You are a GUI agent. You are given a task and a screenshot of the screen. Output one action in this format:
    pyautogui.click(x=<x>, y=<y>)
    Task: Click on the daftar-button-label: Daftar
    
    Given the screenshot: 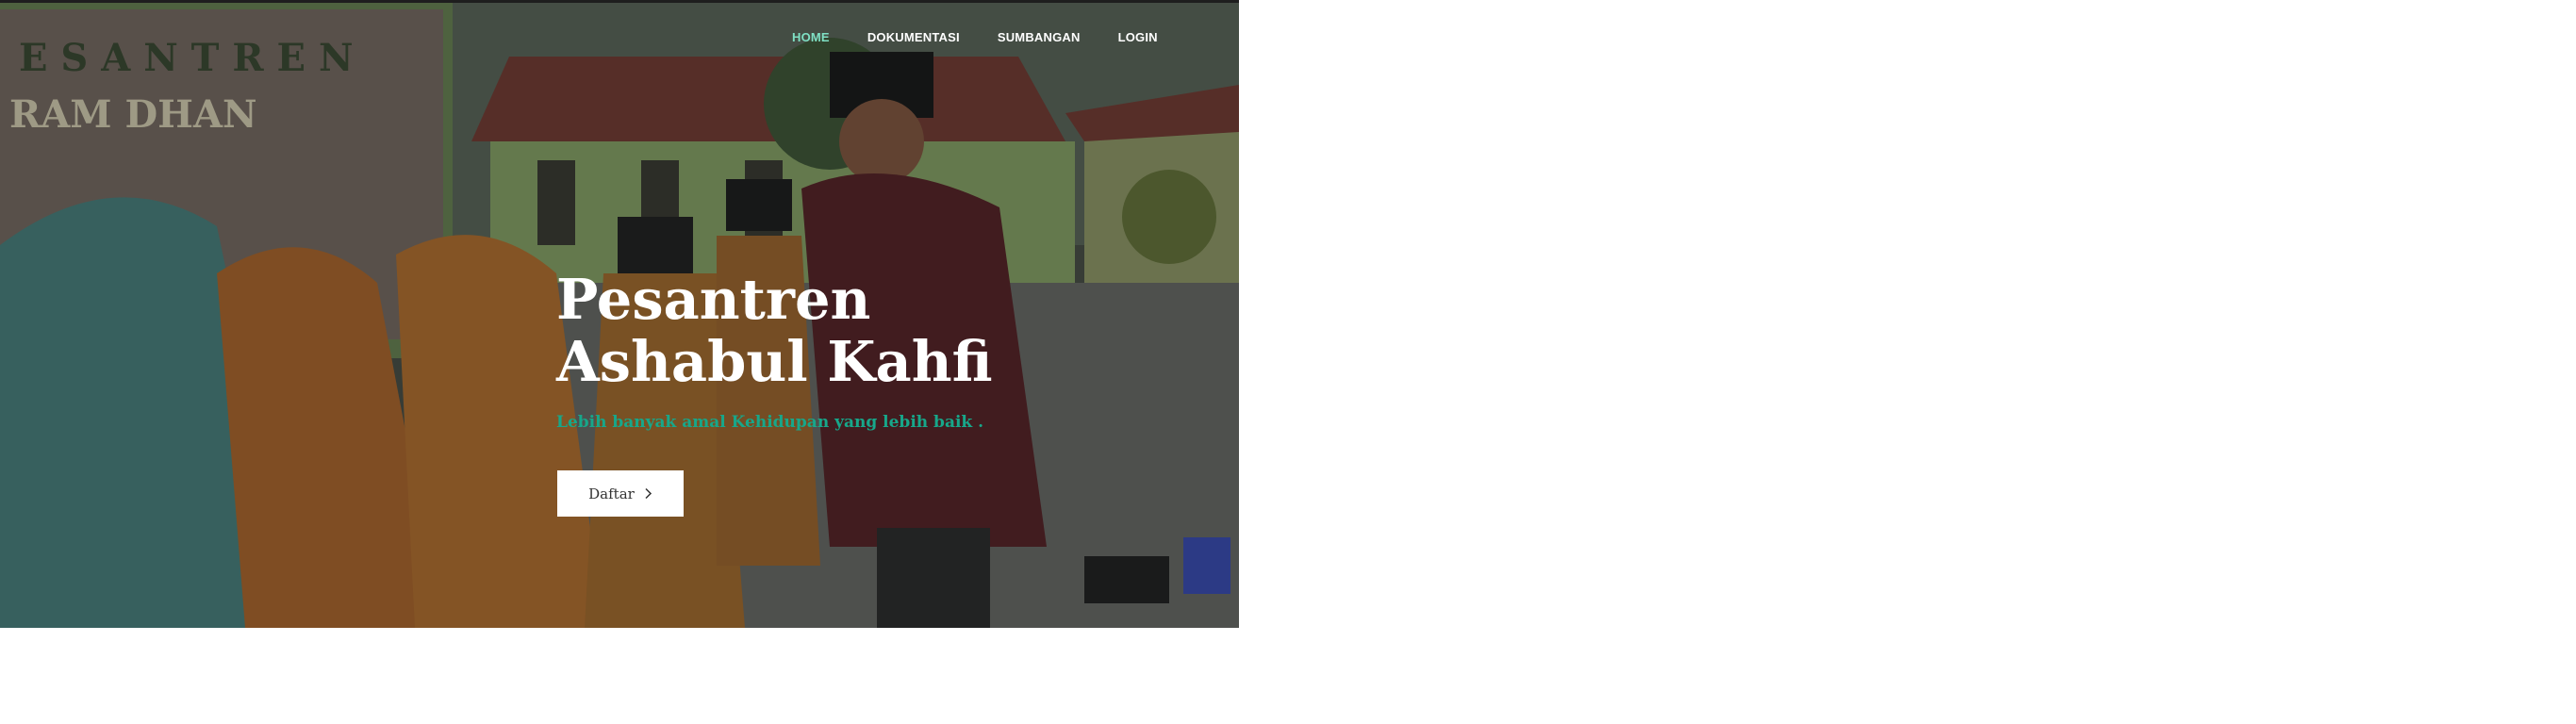 What is the action you would take?
    pyautogui.click(x=611, y=493)
    